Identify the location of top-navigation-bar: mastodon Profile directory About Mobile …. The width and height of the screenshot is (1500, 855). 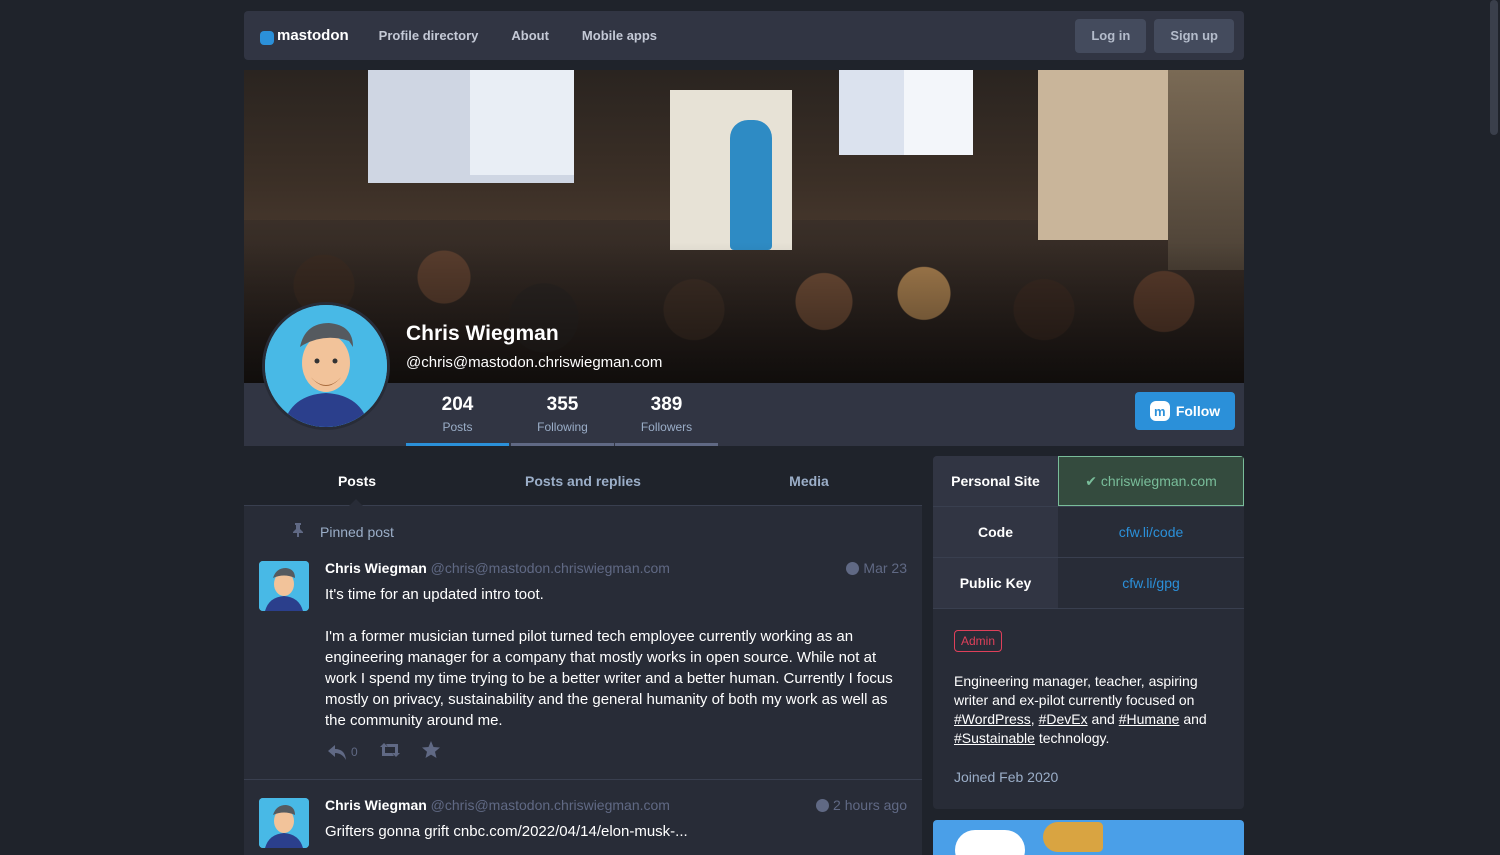
(744, 35).